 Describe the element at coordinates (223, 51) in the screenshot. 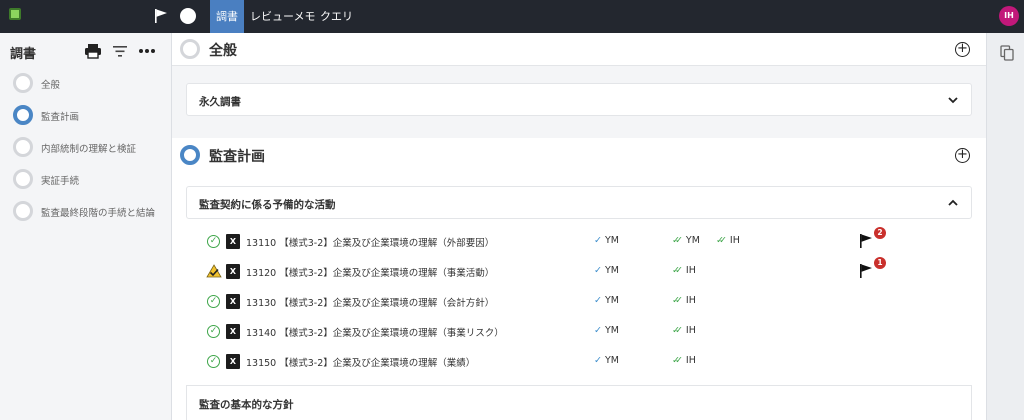

I see `section-title: 全般` at that location.